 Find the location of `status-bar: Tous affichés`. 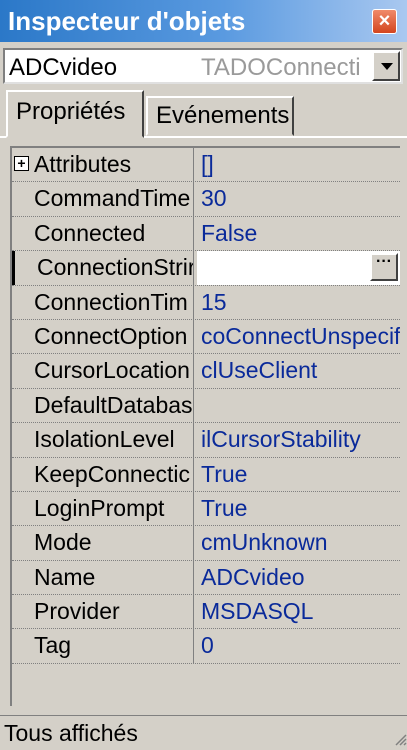

status-bar: Tous affichés is located at coordinates (203, 732).